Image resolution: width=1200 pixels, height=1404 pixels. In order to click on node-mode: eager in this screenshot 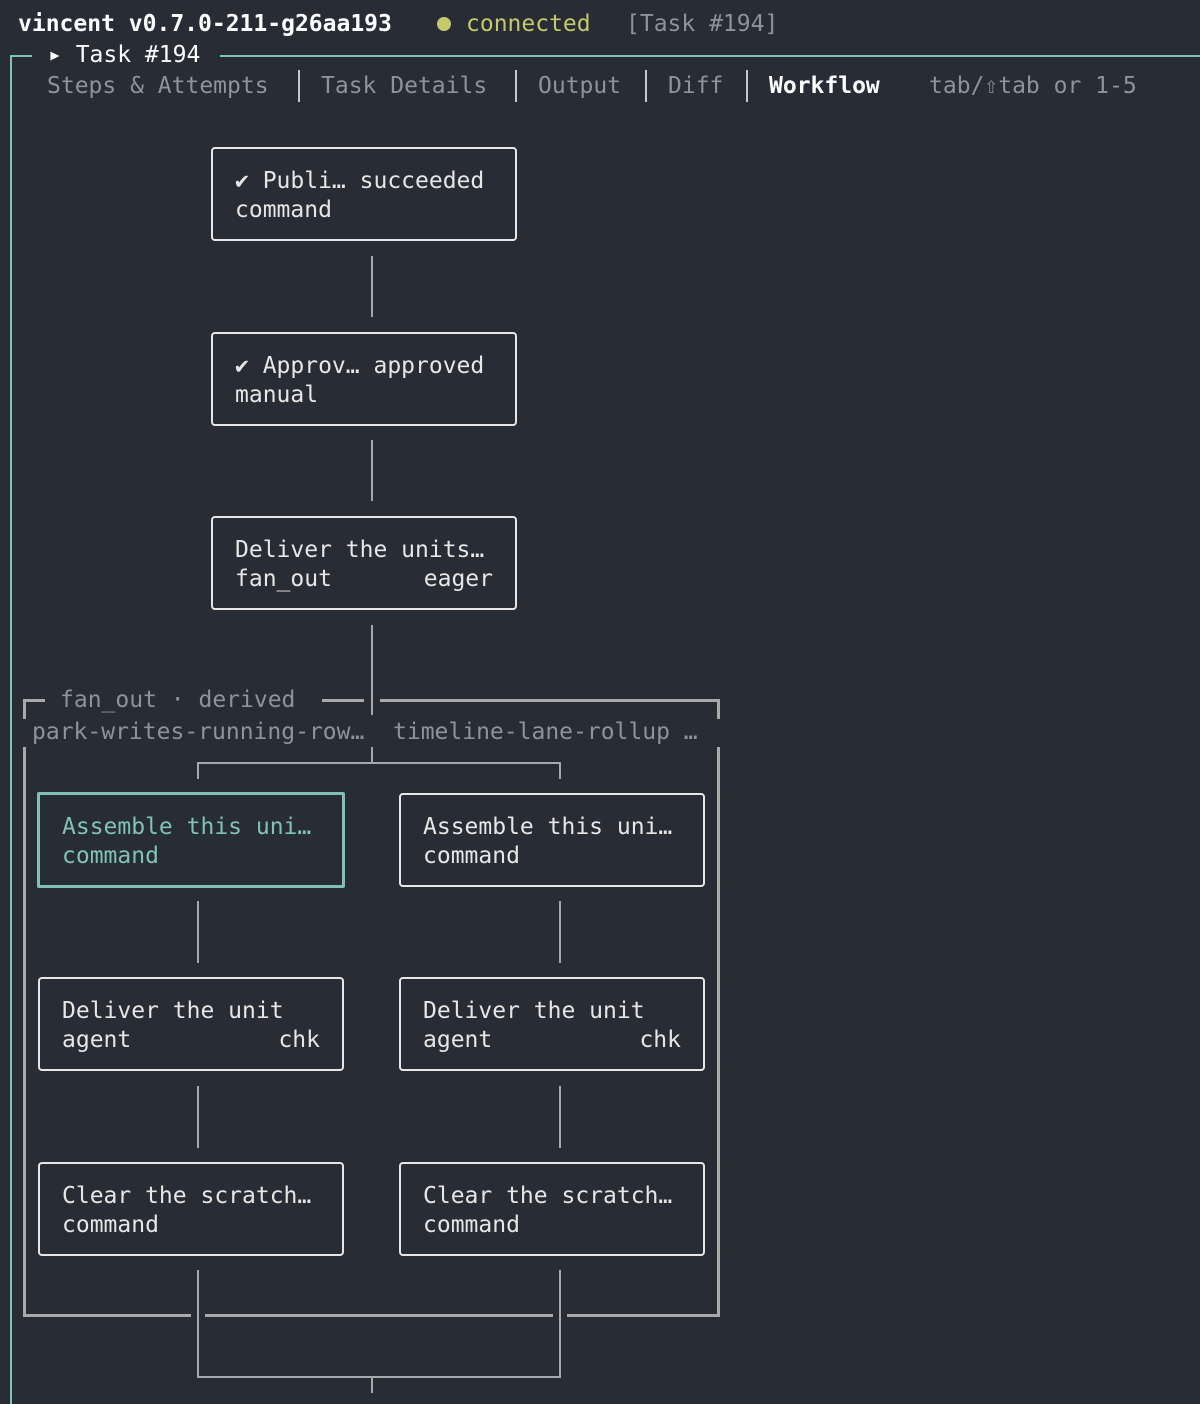, I will do `click(458, 579)`.